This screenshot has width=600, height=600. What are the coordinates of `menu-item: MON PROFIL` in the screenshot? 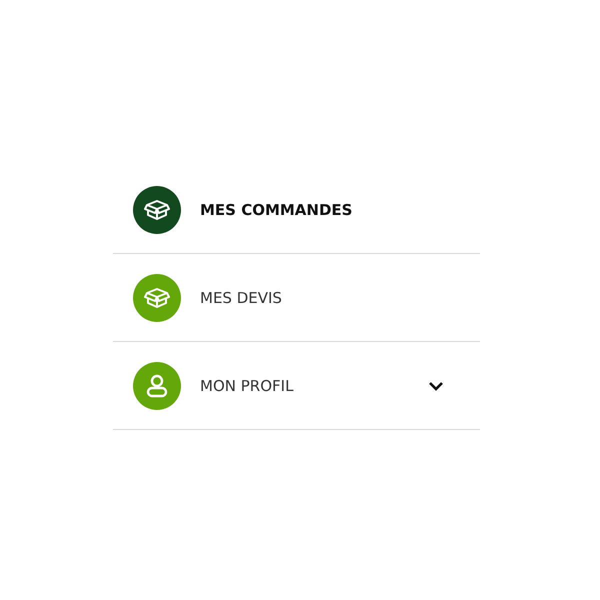 It's located at (296, 386).